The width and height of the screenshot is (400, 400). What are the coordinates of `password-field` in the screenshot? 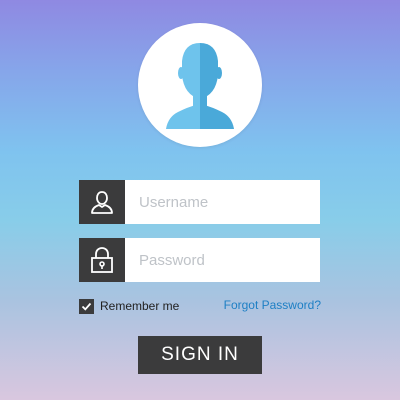 It's located at (199, 260).